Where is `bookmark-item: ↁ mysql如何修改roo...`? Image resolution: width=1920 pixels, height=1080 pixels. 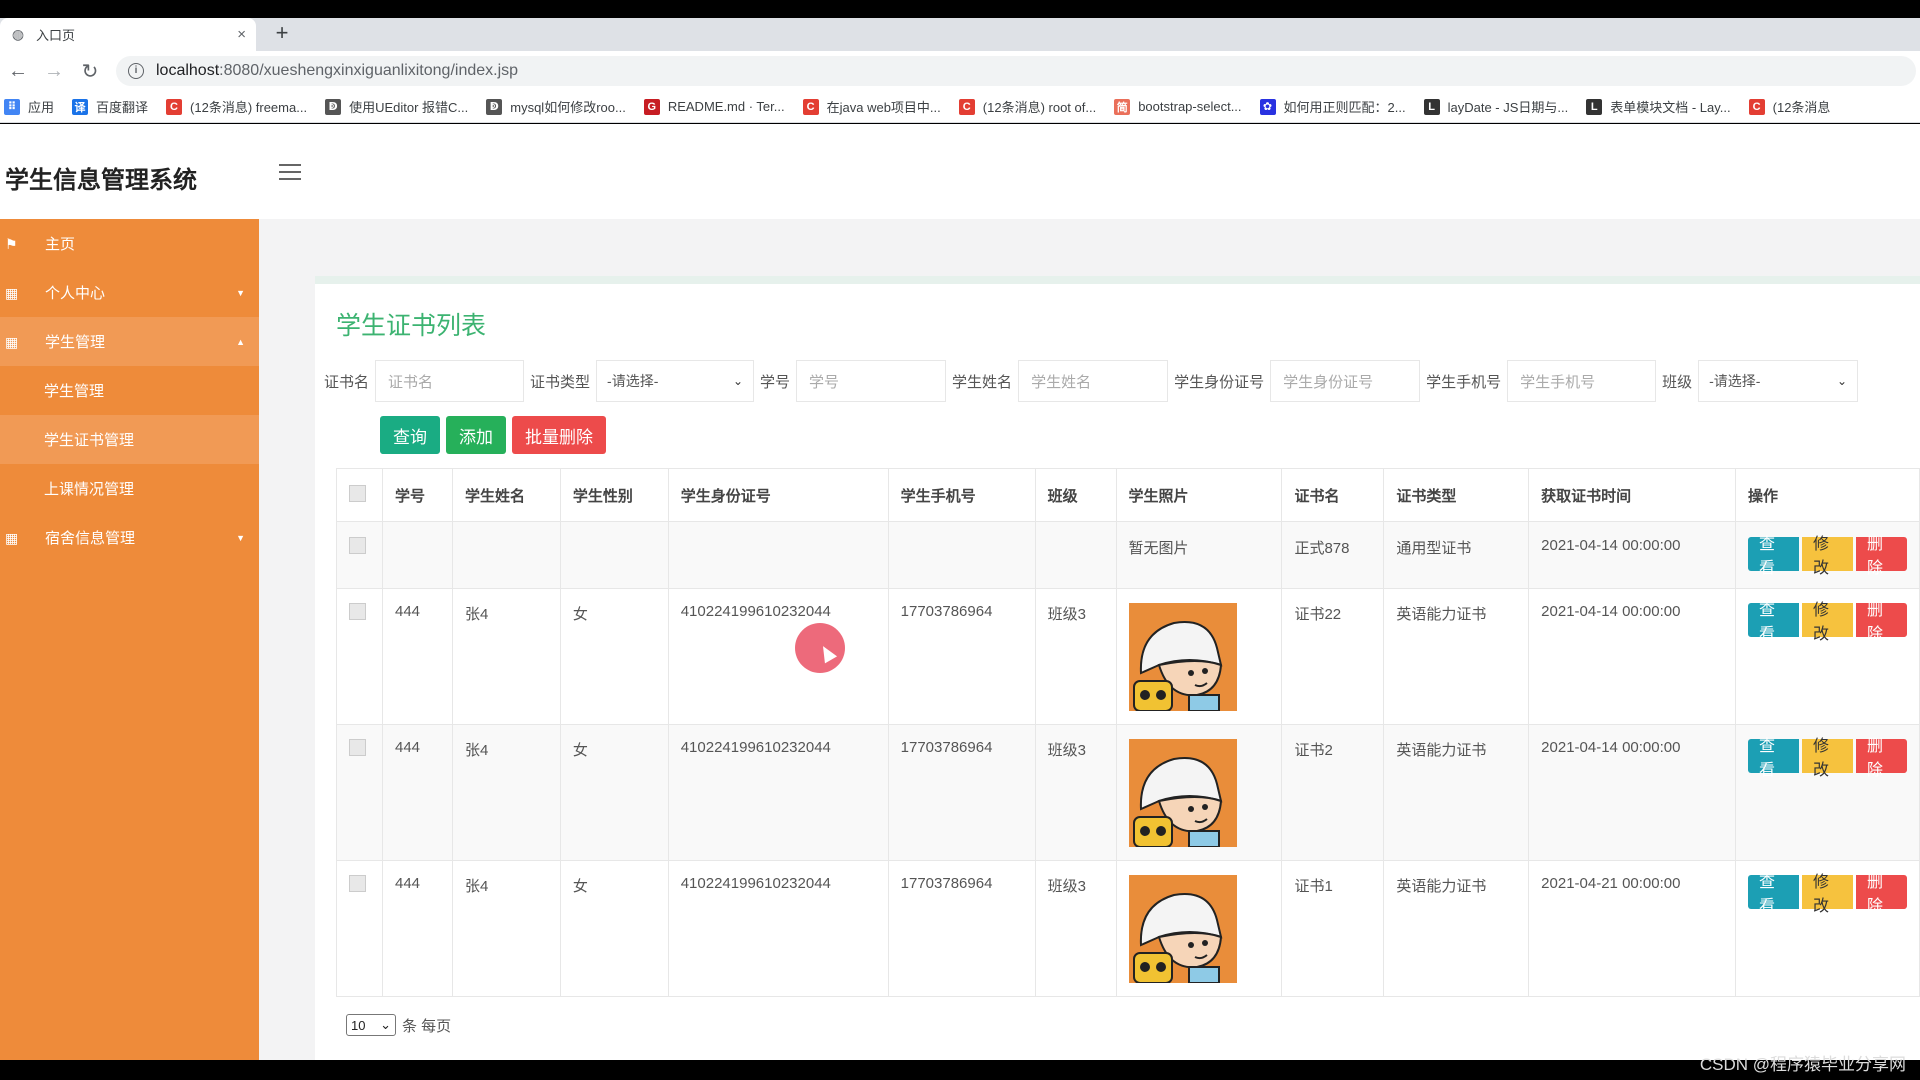
bookmark-item: ↁ mysql如何修改roo... is located at coordinates (556, 106).